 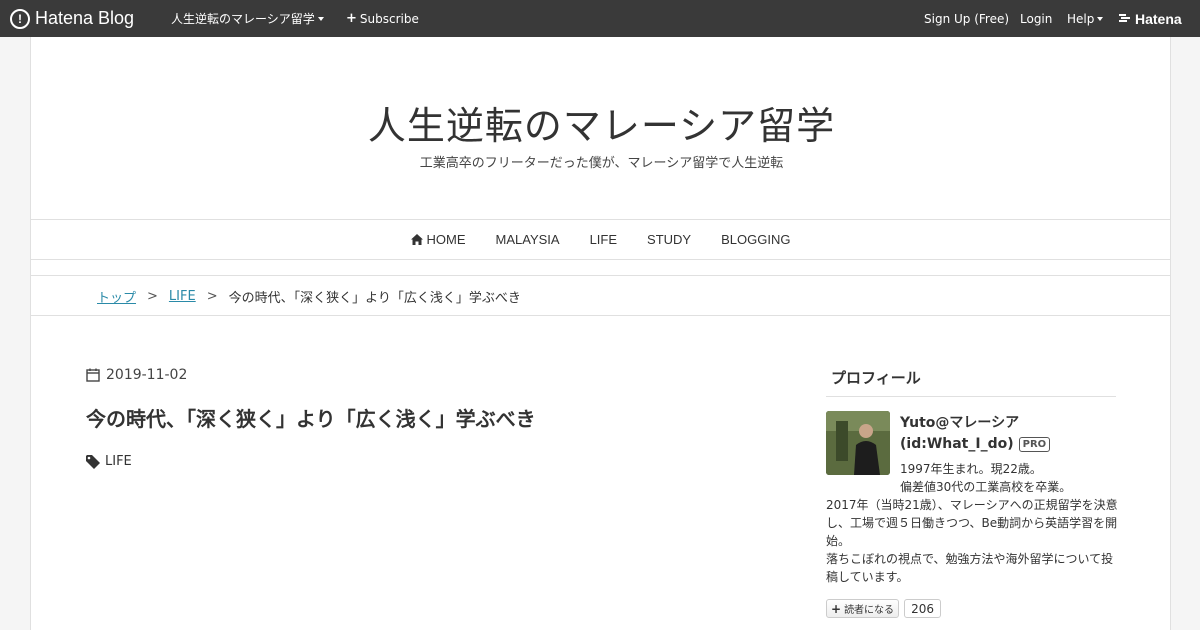 I want to click on subscribe-button-label: 読者になる, so click(x=869, y=610).